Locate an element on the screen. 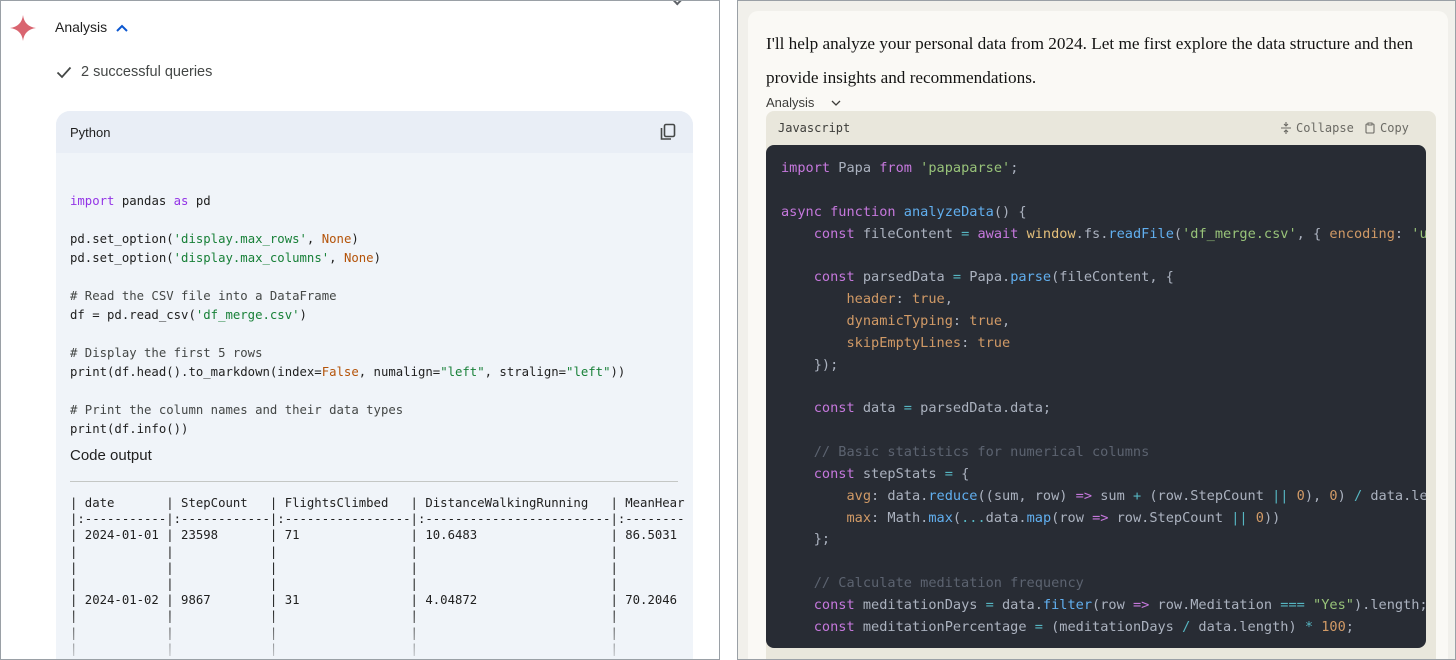 The width and height of the screenshot is (1456, 660). code-comment: # Read the CSV file into a DataFrame is located at coordinates (203, 296).